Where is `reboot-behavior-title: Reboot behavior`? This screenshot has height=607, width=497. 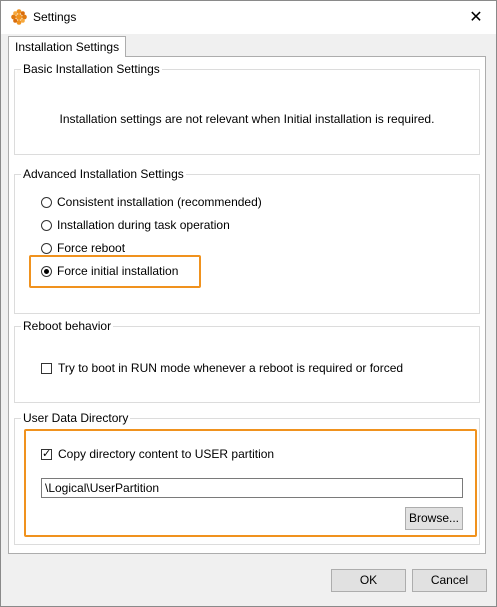
reboot-behavior-title: Reboot behavior is located at coordinates (67, 326).